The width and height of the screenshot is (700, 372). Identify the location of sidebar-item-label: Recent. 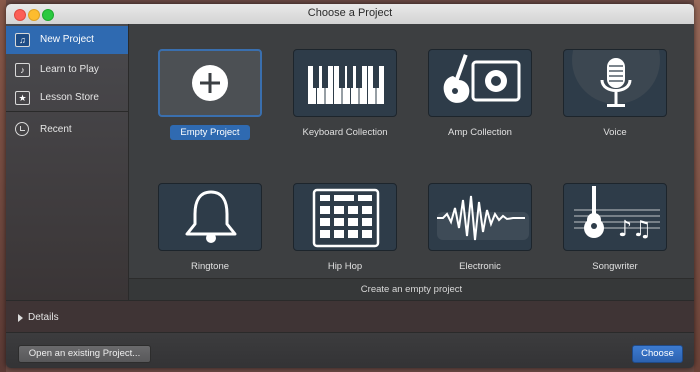
(56, 129).